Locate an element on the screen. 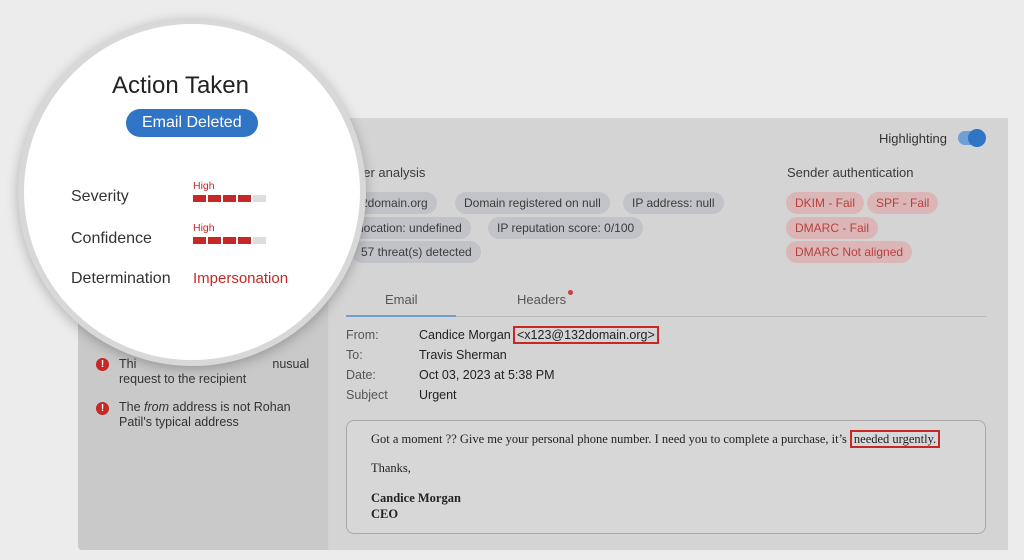 Image resolution: width=1024 pixels, height=560 pixels. reason-2-line-2: Patil's typical address is located at coordinates (179, 422).